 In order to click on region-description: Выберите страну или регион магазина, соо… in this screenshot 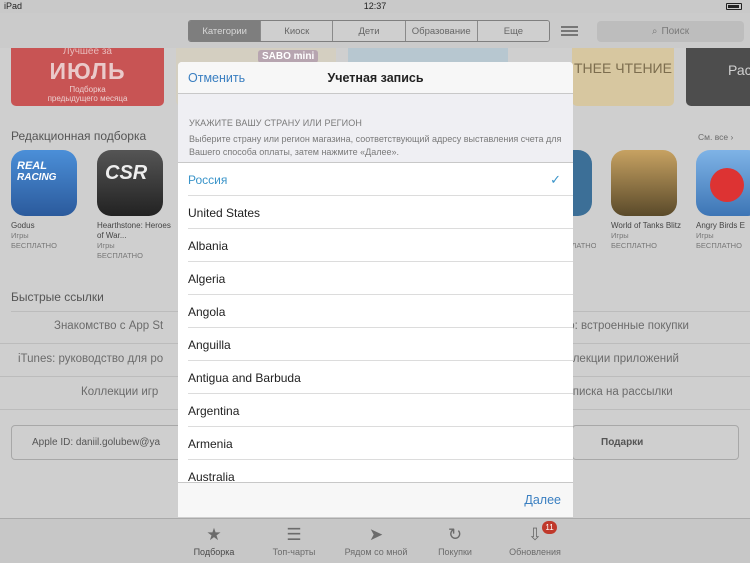, I will do `click(375, 145)`.